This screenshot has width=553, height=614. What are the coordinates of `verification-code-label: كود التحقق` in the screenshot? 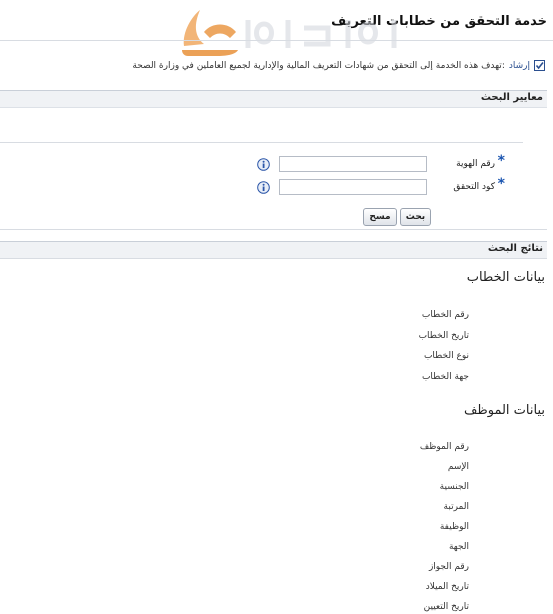 It's located at (474, 187).